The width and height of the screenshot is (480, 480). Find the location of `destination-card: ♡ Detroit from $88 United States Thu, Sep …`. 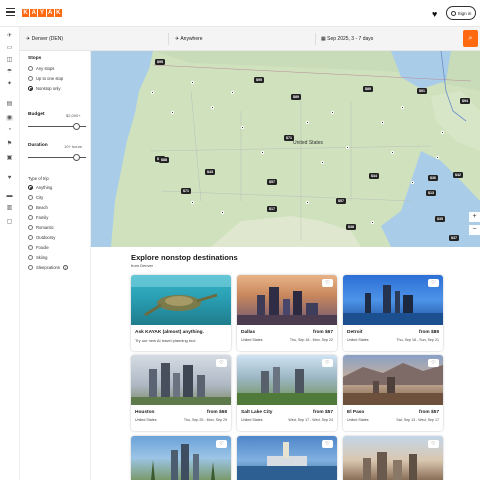

destination-card: ♡ Detroit from $88 United States Thu, Sep … is located at coordinates (393, 313).